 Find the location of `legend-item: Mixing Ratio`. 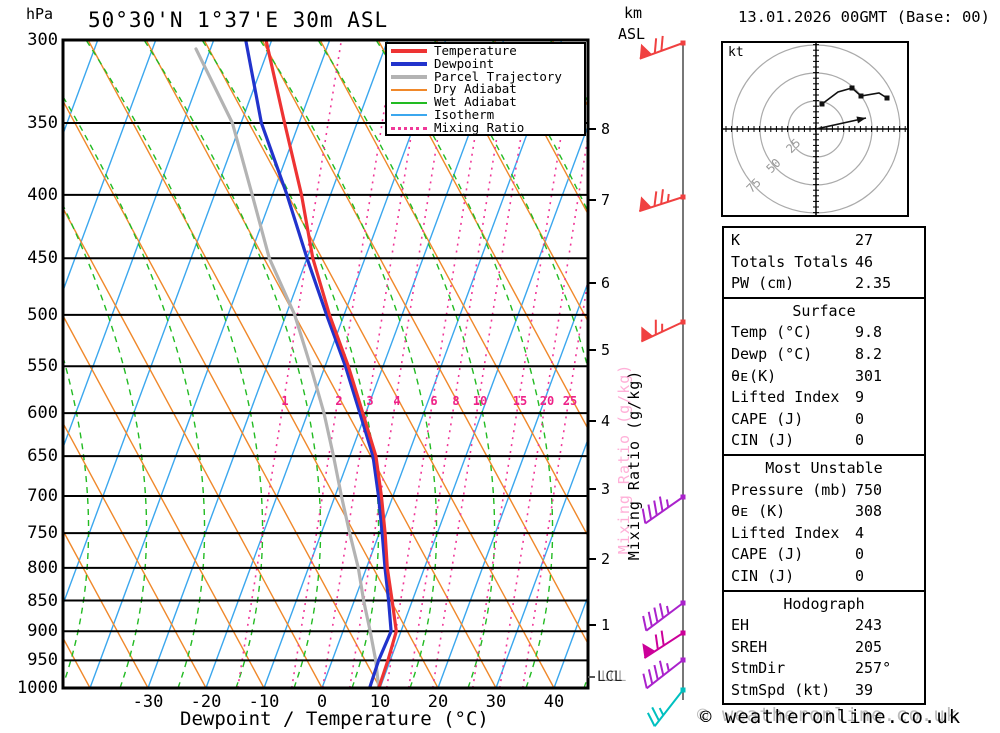

legend-item: Mixing Ratio is located at coordinates (485, 127).